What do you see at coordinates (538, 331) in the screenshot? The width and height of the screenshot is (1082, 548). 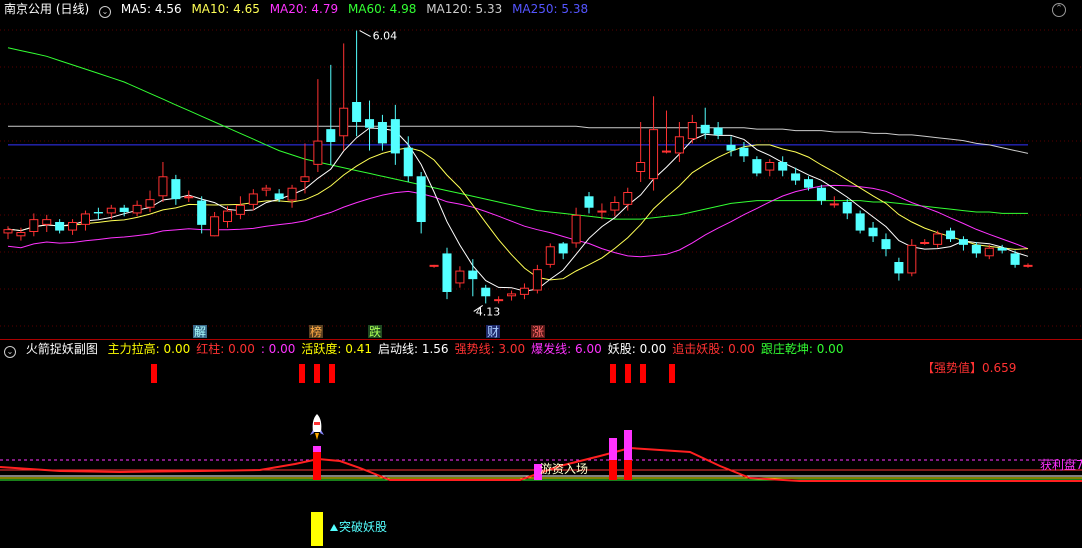 I see `event-badge-label: 涨` at bounding box center [538, 331].